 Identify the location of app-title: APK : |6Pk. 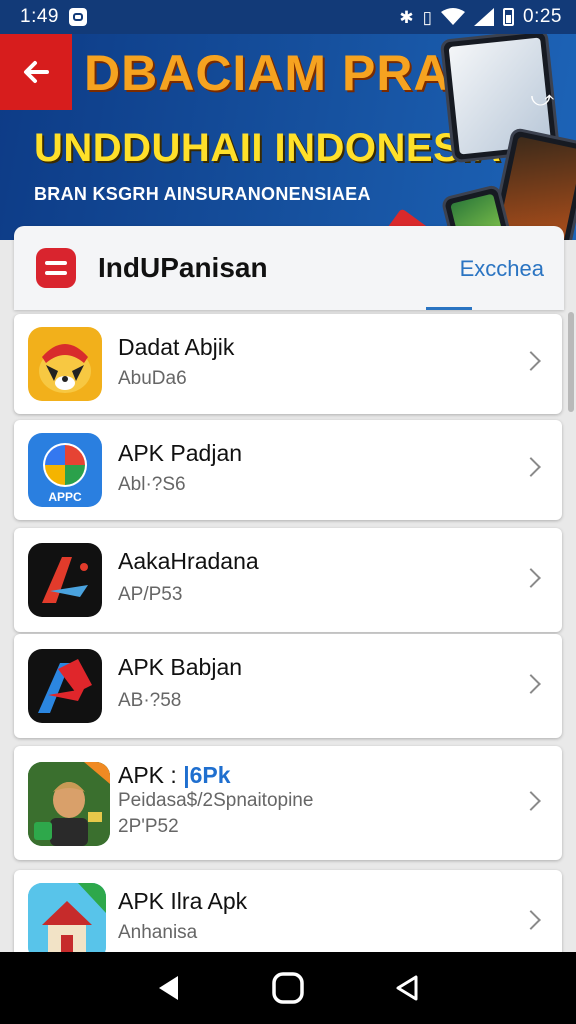
(174, 775).